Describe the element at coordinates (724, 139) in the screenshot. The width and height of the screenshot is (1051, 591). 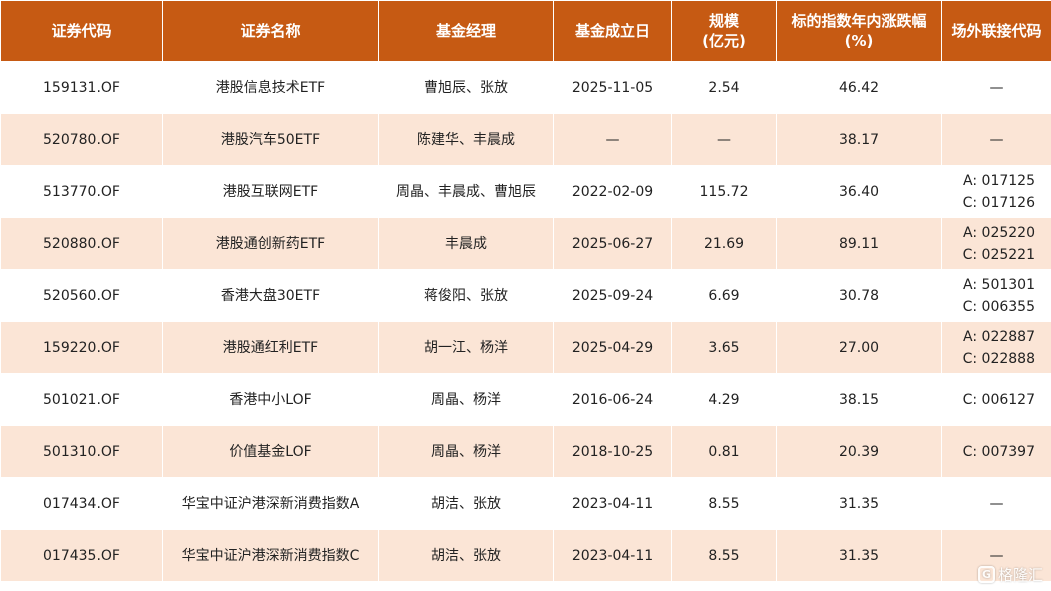
I see `cell-size: —` at that location.